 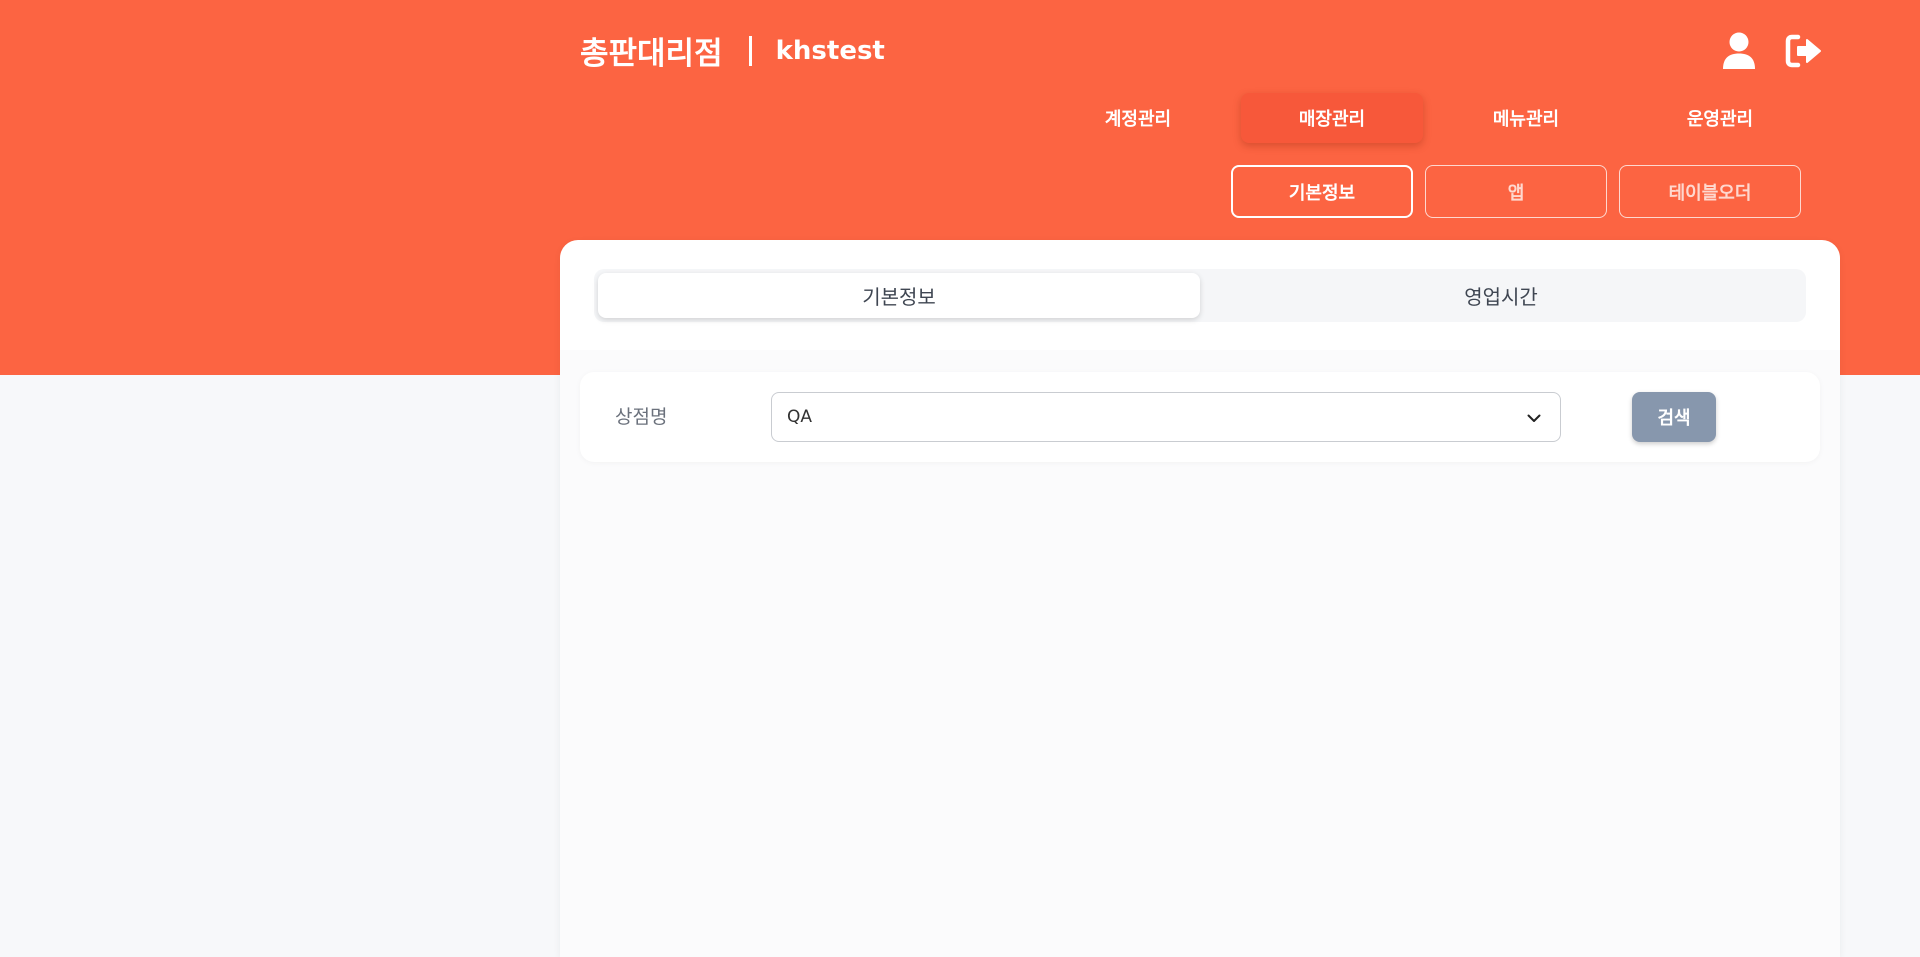 I want to click on logout-icon, so click(x=1804, y=51).